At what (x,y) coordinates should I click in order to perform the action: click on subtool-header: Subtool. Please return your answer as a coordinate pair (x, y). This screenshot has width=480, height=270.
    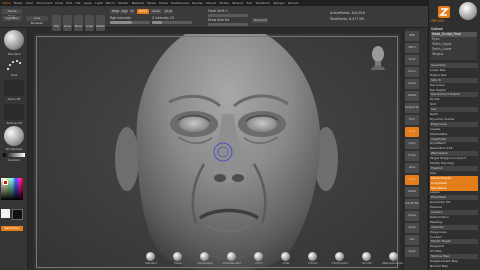
    Looking at the image, I should click on (454, 29).